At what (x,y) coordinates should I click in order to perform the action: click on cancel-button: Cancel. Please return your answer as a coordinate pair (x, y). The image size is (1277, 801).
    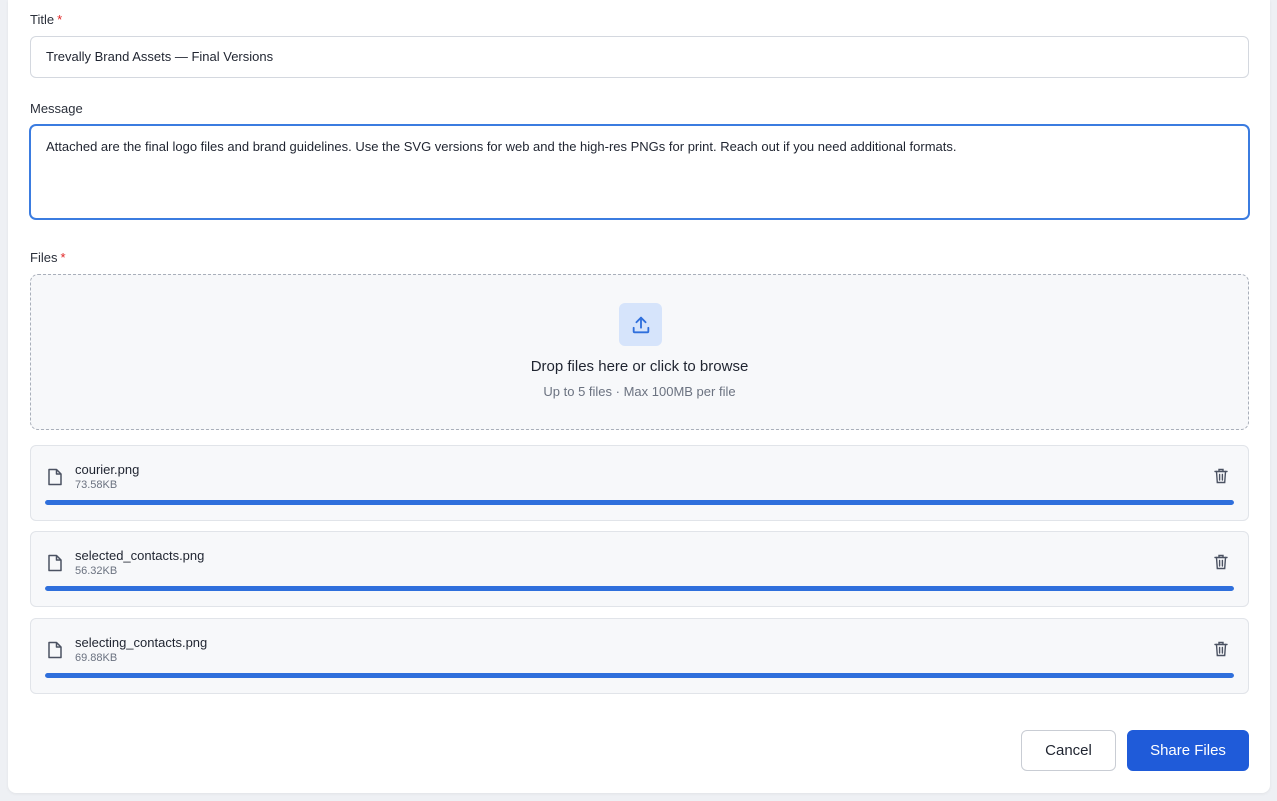
    Looking at the image, I should click on (1068, 750).